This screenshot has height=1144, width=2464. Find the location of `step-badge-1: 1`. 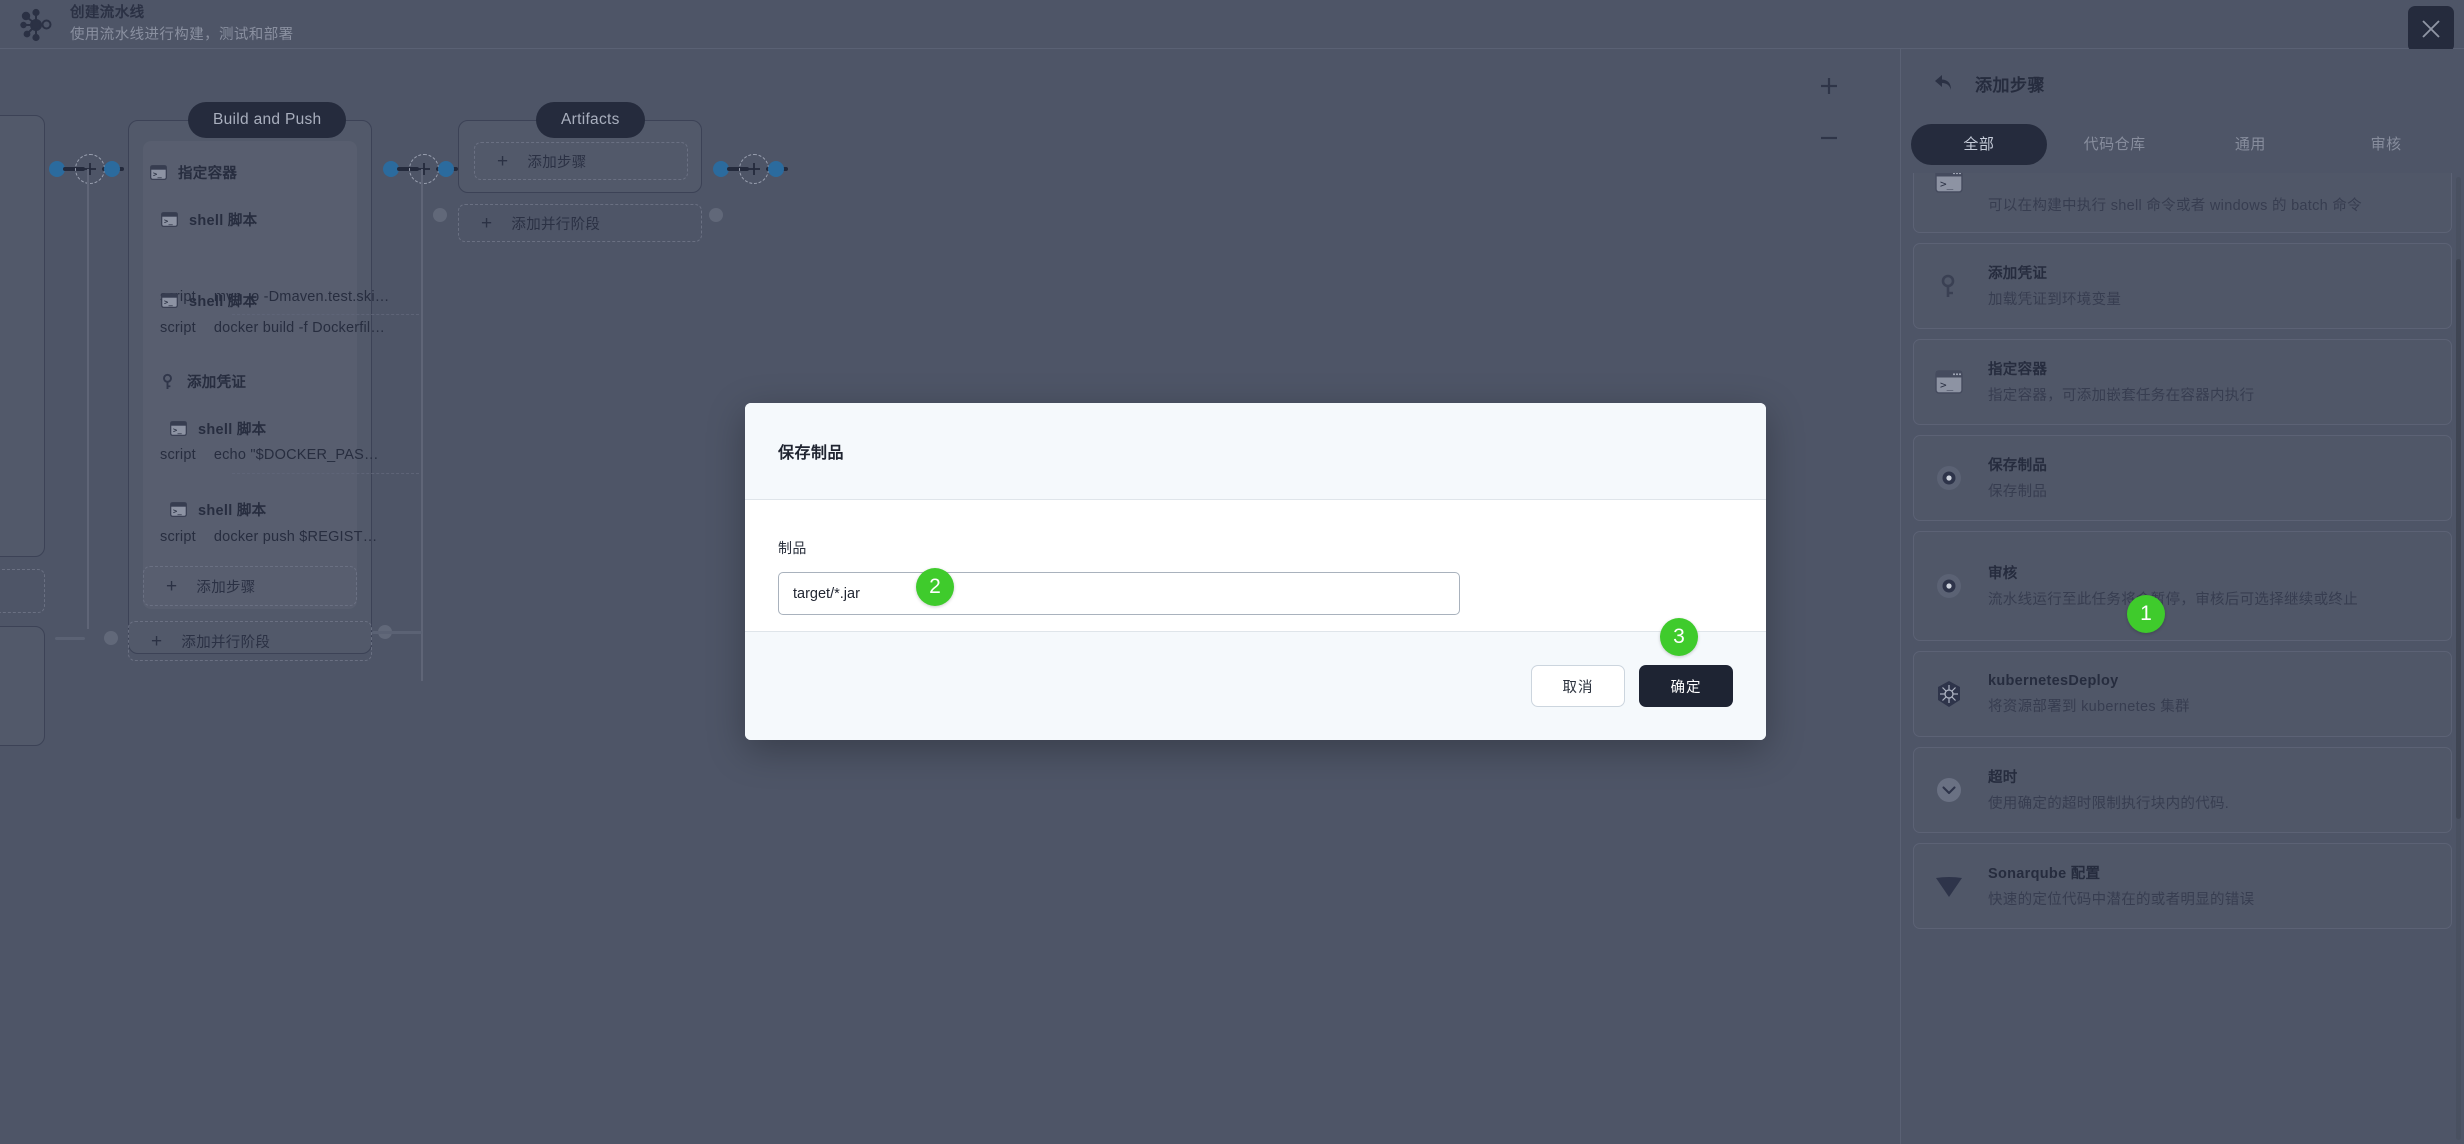

step-badge-1: 1 is located at coordinates (2146, 614).